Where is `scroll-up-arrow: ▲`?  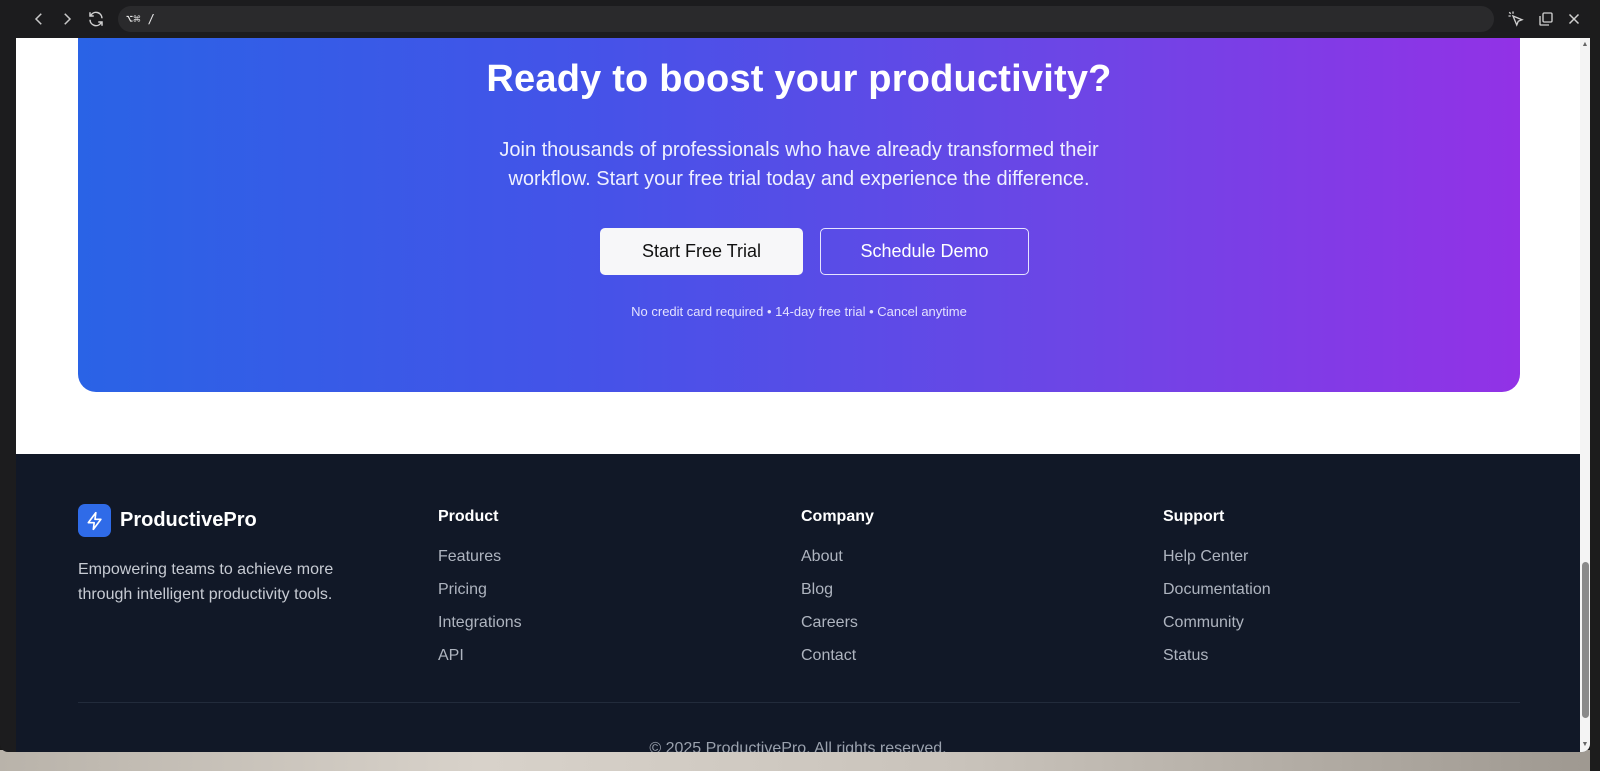 scroll-up-arrow: ▲ is located at coordinates (1585, 45).